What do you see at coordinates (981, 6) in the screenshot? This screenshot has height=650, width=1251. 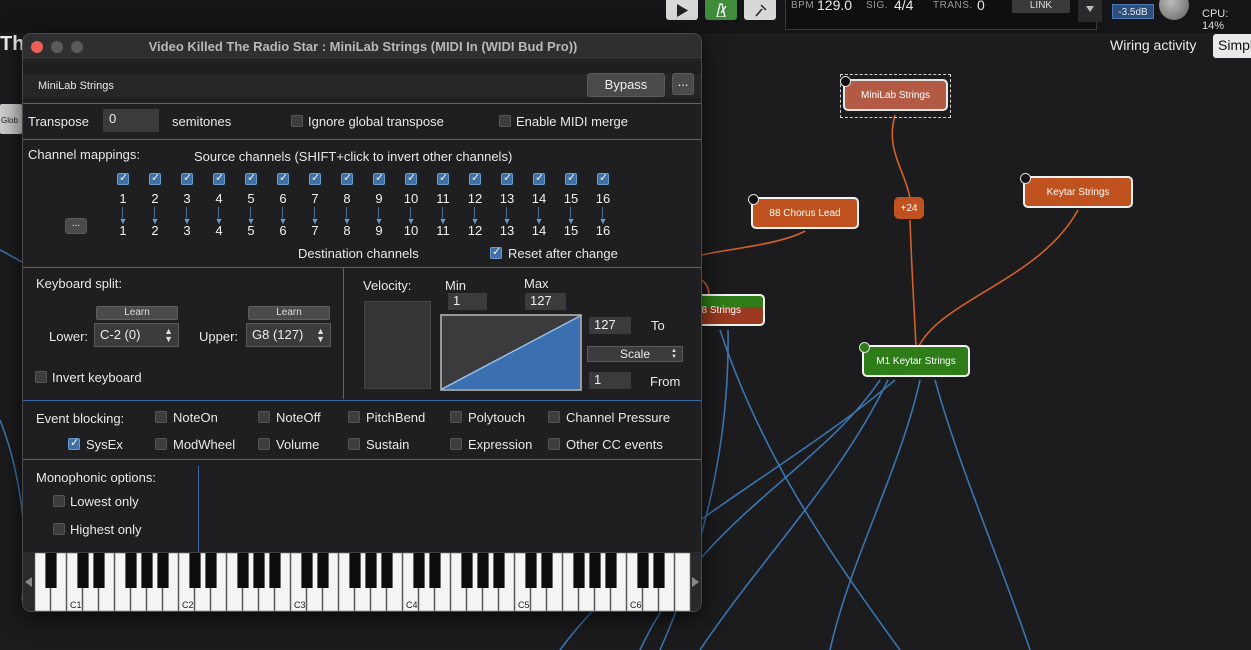 I see `global-transpose-value: 0` at bounding box center [981, 6].